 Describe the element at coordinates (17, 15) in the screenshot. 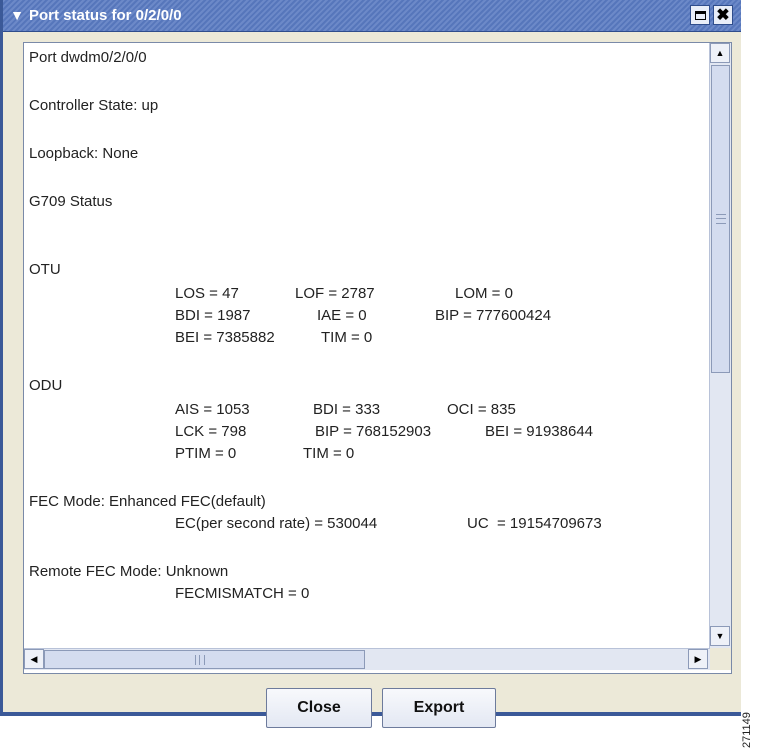

I see `chevron-down-icon: ▼` at that location.